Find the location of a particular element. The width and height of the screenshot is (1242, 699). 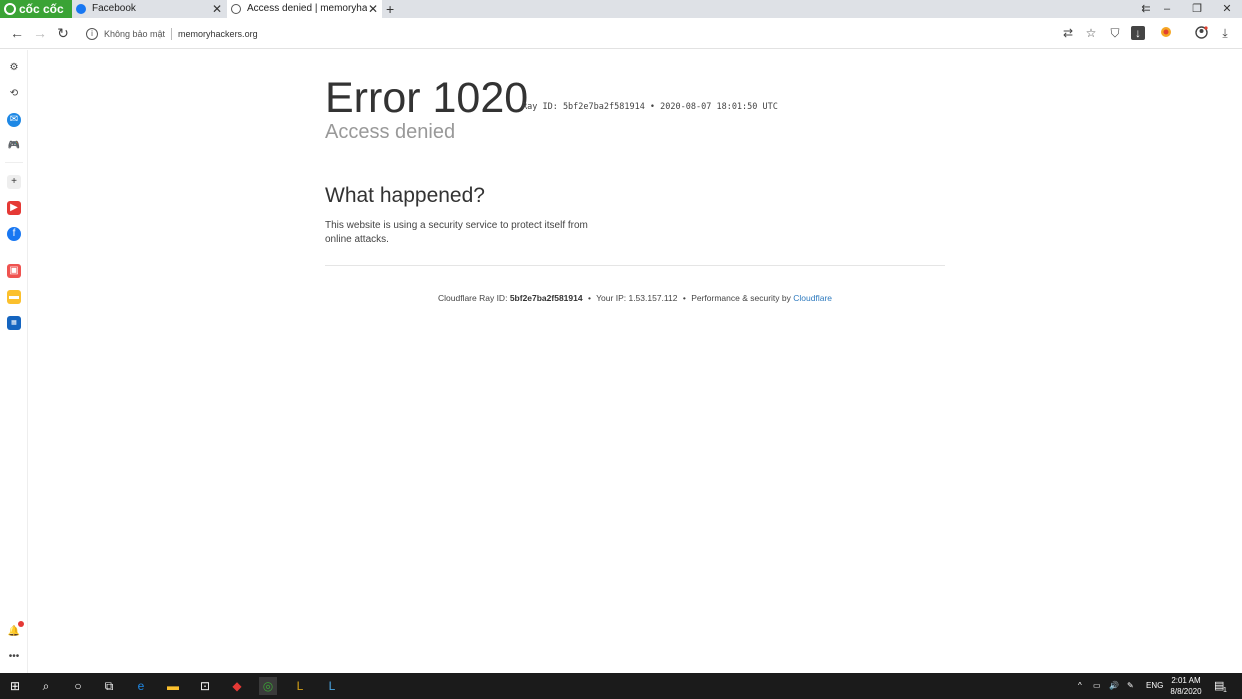

volume-icon: 🔊 is located at coordinates (1114, 686).